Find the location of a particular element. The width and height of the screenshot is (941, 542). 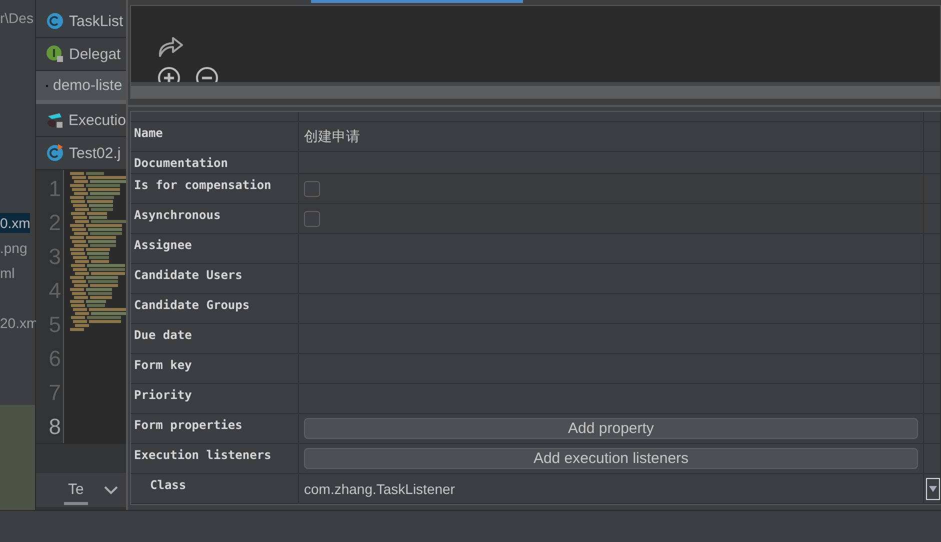

property-label: Form key is located at coordinates (163, 365).